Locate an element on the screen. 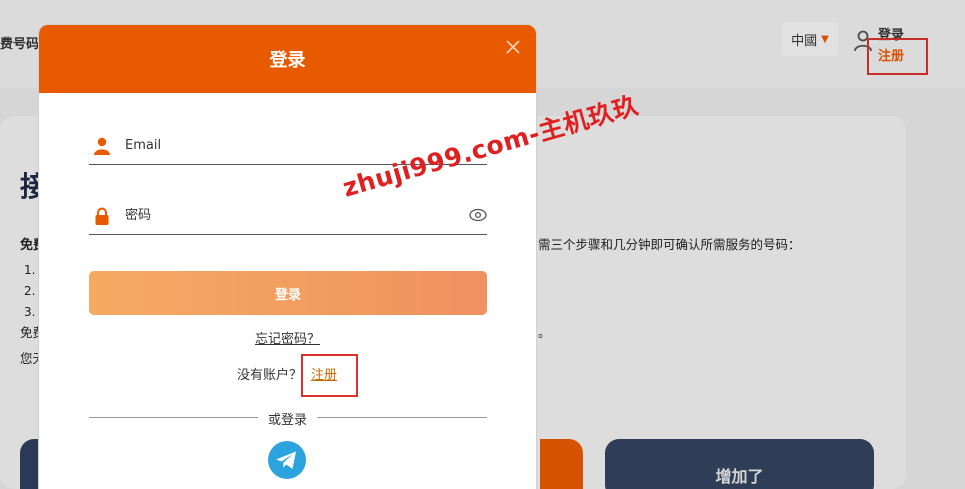 Image resolution: width=965 pixels, height=489 pixels. password-input is located at coordinates (306, 215).